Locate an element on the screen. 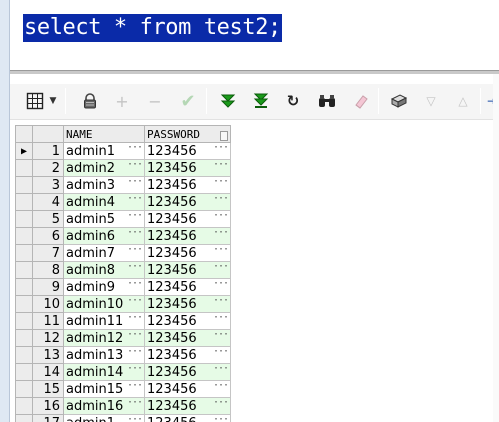 Image resolution: width=499 pixels, height=422 pixels. cell-name: admin3 ··· is located at coordinates (104, 185).